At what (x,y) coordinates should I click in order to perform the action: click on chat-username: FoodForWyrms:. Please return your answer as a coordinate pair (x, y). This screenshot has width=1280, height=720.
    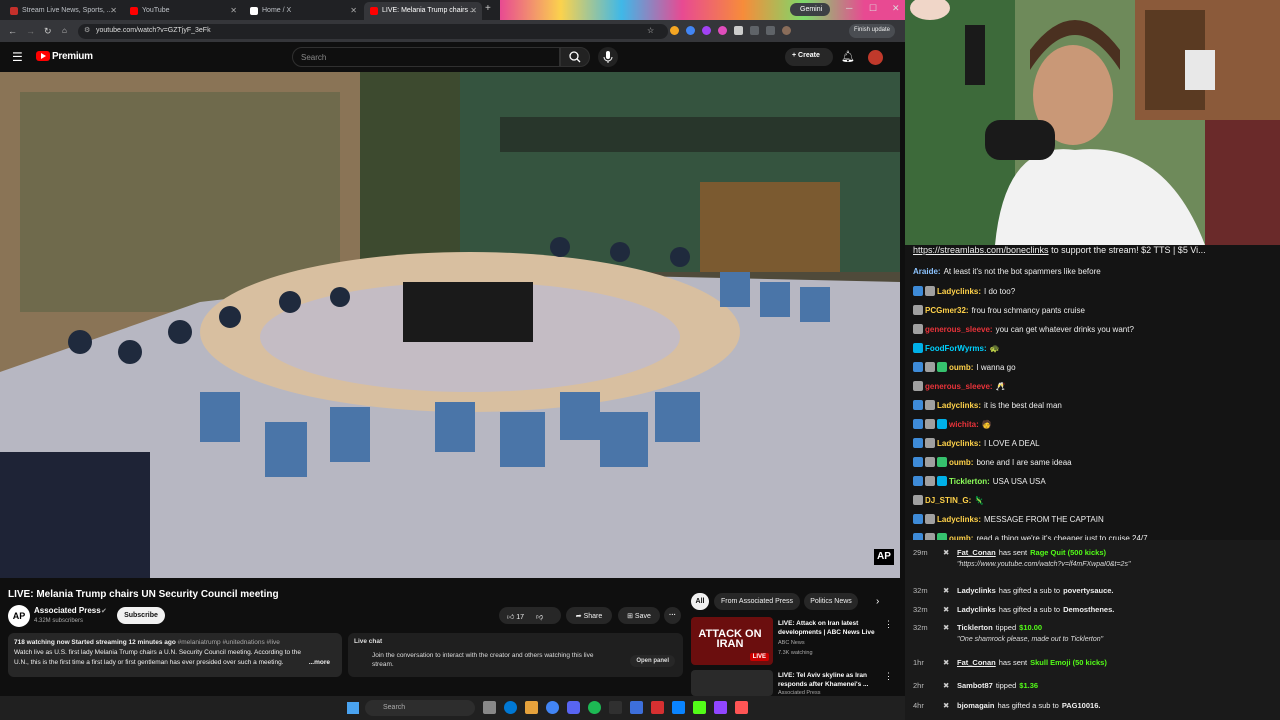
    Looking at the image, I should click on (956, 348).